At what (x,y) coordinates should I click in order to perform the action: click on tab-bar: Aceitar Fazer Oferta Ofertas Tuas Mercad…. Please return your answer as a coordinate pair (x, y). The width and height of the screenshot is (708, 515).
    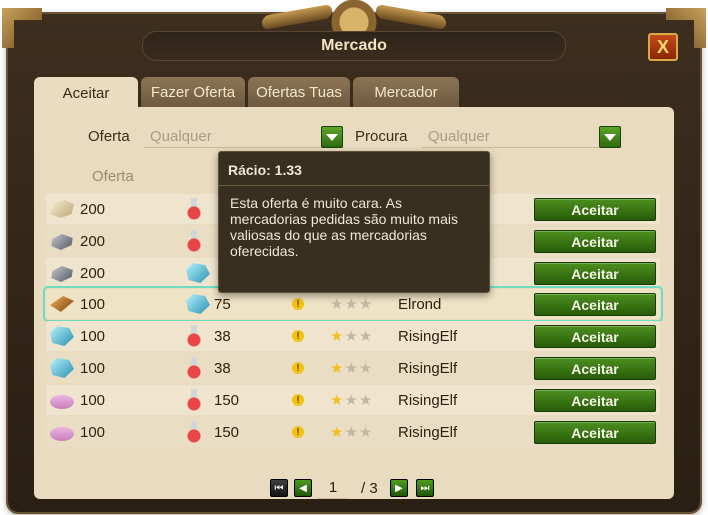
    Looking at the image, I should click on (246, 93).